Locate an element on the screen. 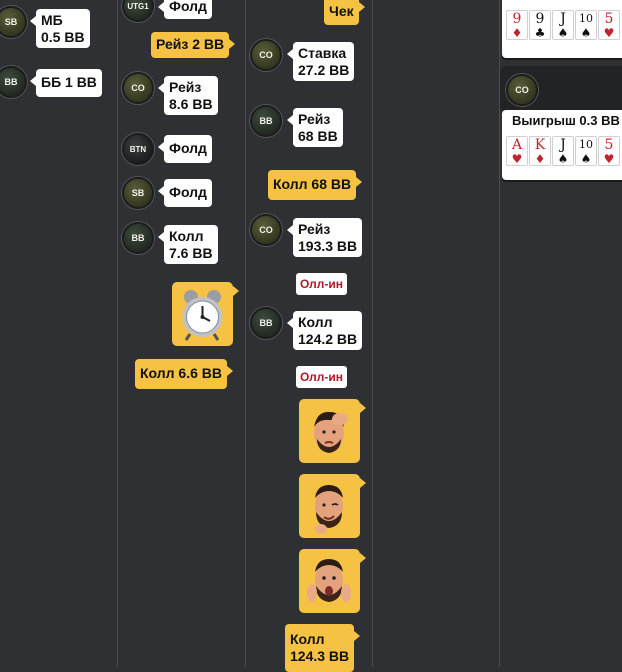 The height and width of the screenshot is (672, 622). action-bubble: Рейз 68 BB is located at coordinates (315, 127).